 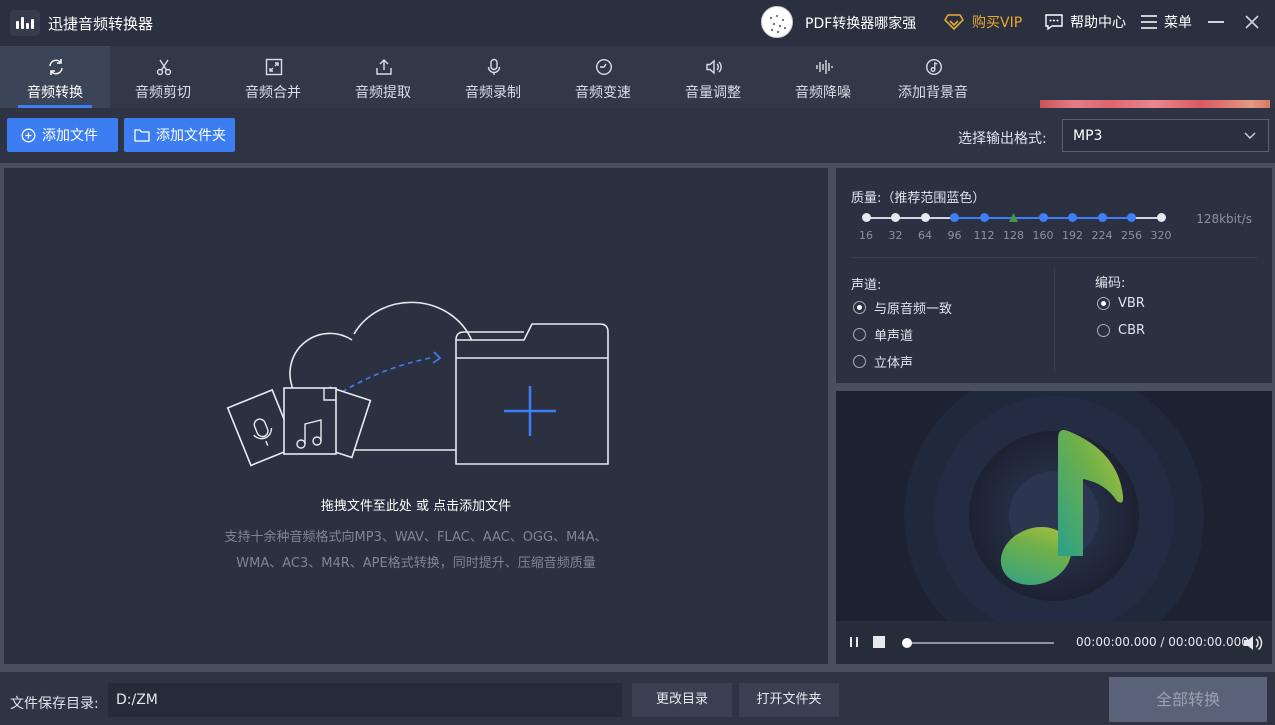 What do you see at coordinates (980, 643) in the screenshot?
I see `playback-progress-track` at bounding box center [980, 643].